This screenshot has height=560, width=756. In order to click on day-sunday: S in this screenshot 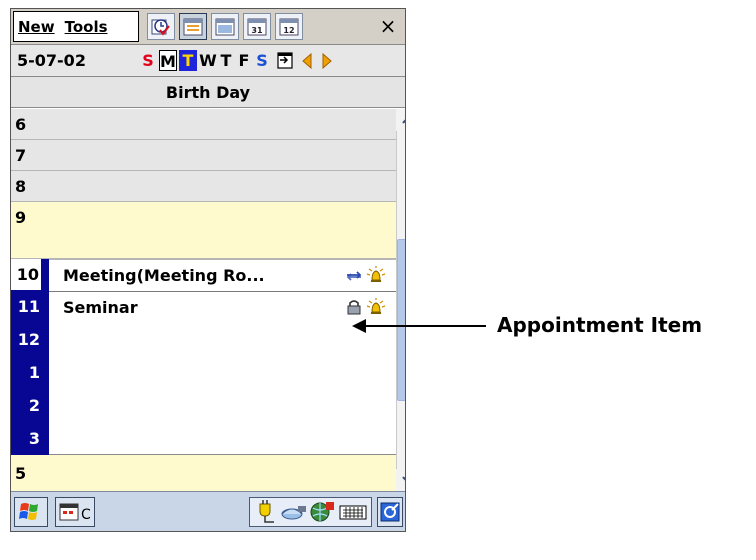, I will do `click(148, 60)`.